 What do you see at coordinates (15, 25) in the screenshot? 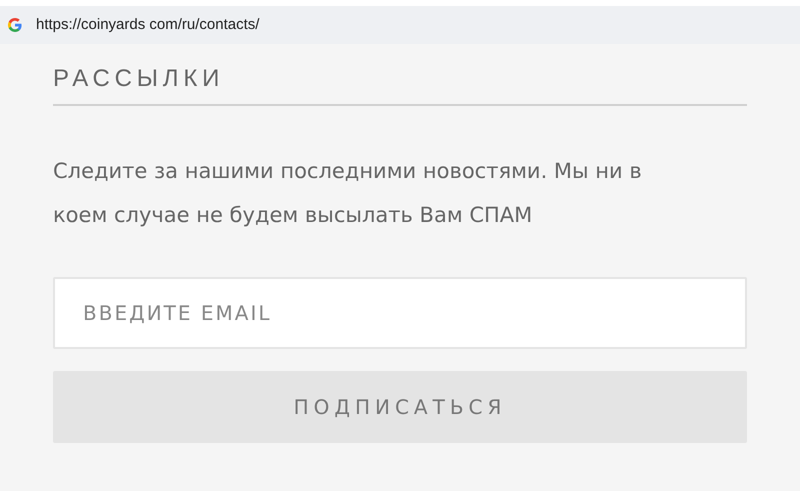
I see `google-icon` at bounding box center [15, 25].